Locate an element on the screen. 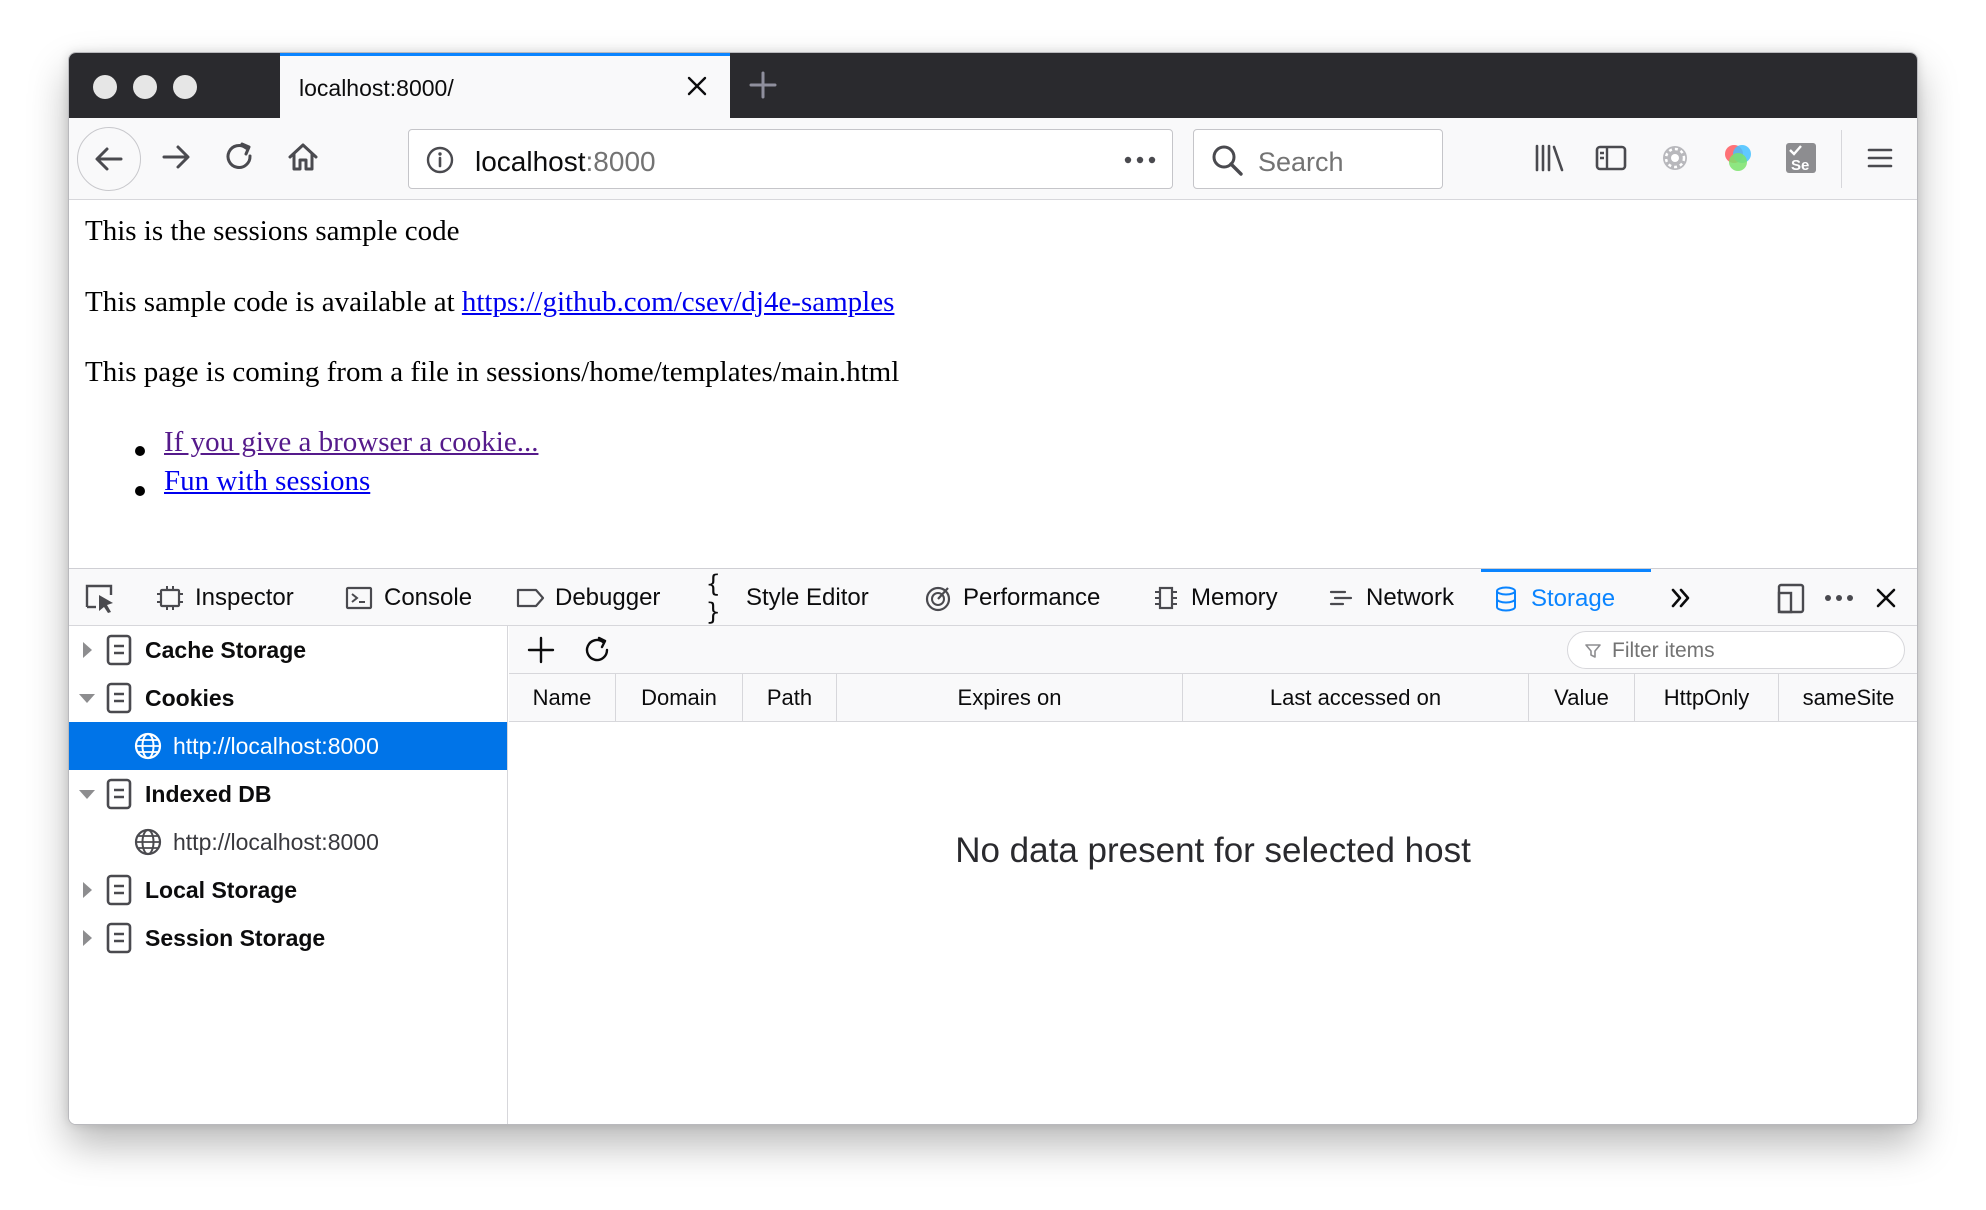 The width and height of the screenshot is (1986, 1210). tab-style-editor: { } Style Editor is located at coordinates (787, 597).